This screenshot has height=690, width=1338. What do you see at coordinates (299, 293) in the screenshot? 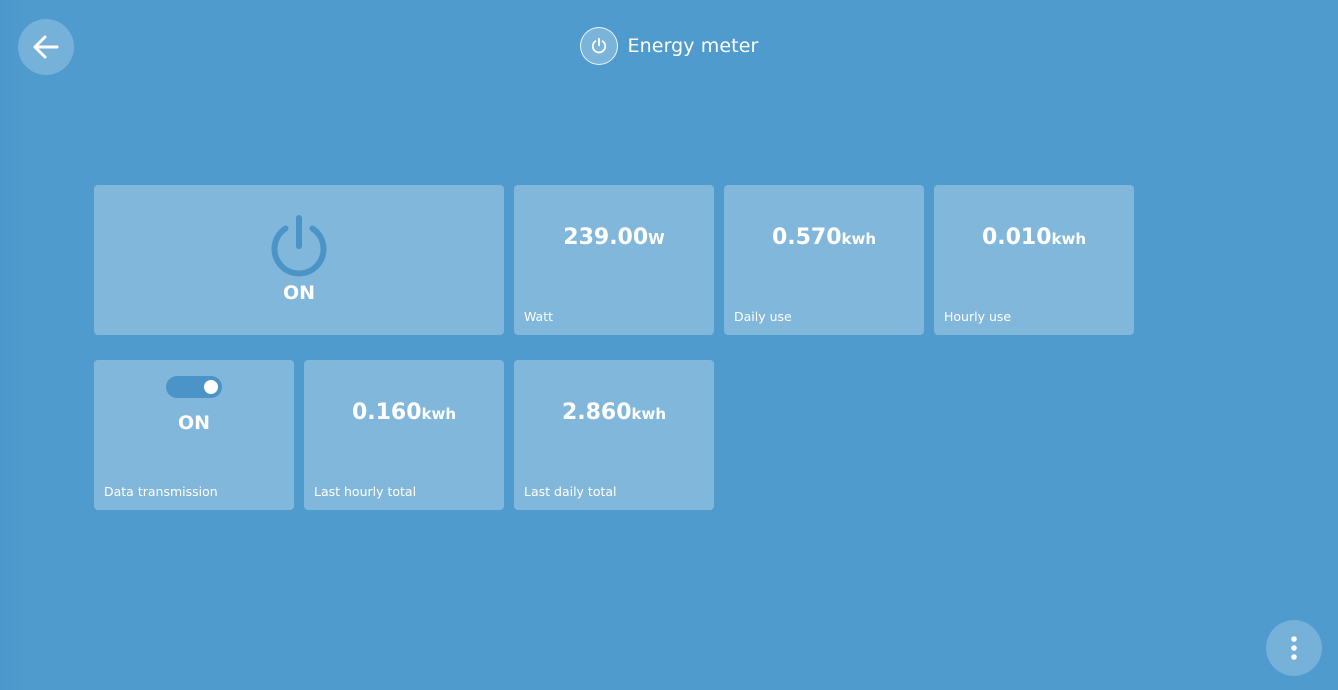
I see `power-state: ON` at bounding box center [299, 293].